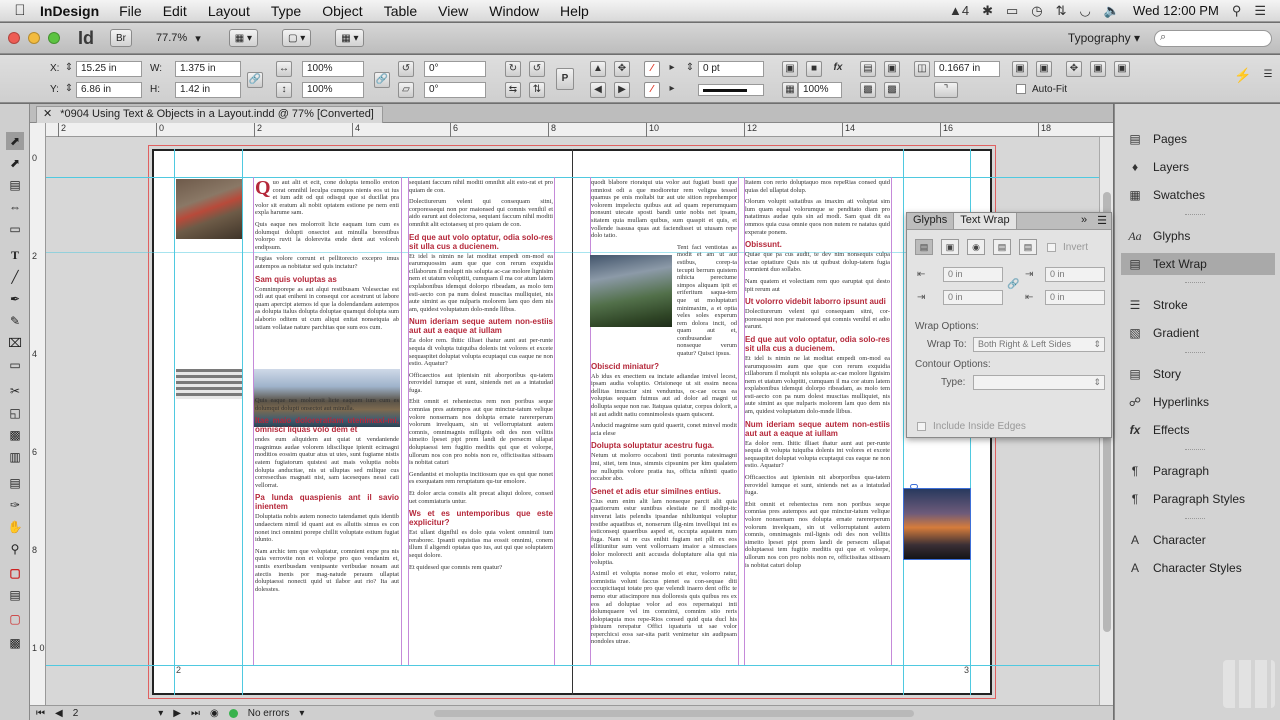 The image size is (1280, 720). Describe the element at coordinates (177, 713) in the screenshot. I see `next-page-icon: ▶` at that location.